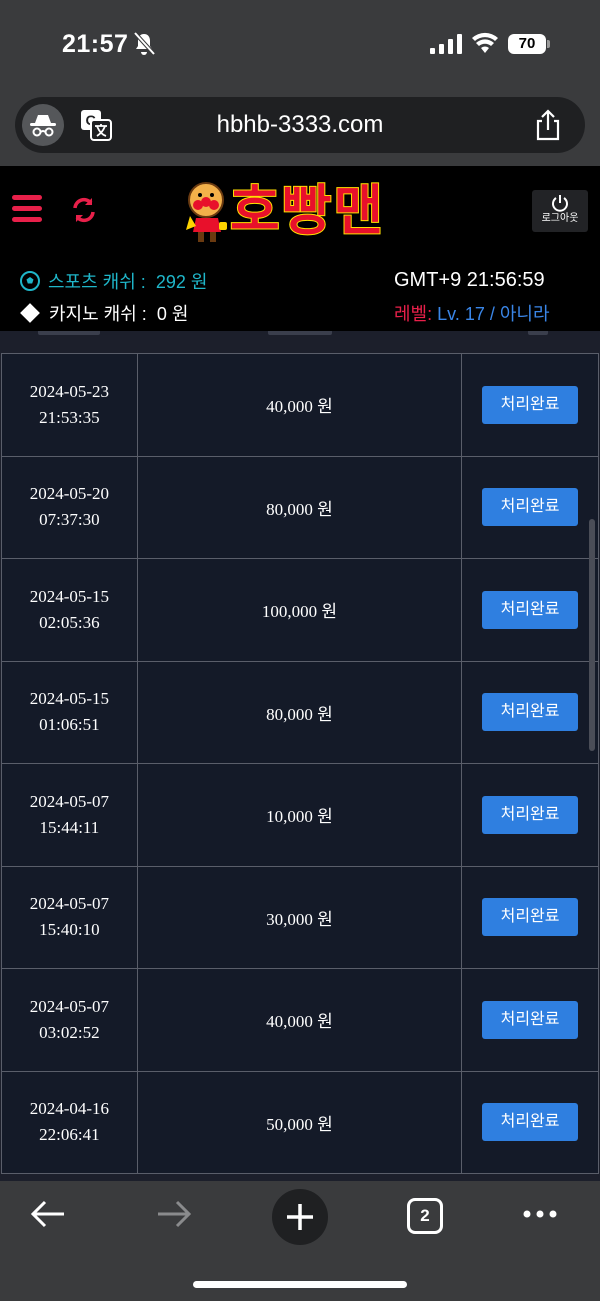 Image resolution: width=600 pixels, height=1301 pixels. What do you see at coordinates (69, 622) in the screenshot?
I see `tx-time: 02:05:36` at bounding box center [69, 622].